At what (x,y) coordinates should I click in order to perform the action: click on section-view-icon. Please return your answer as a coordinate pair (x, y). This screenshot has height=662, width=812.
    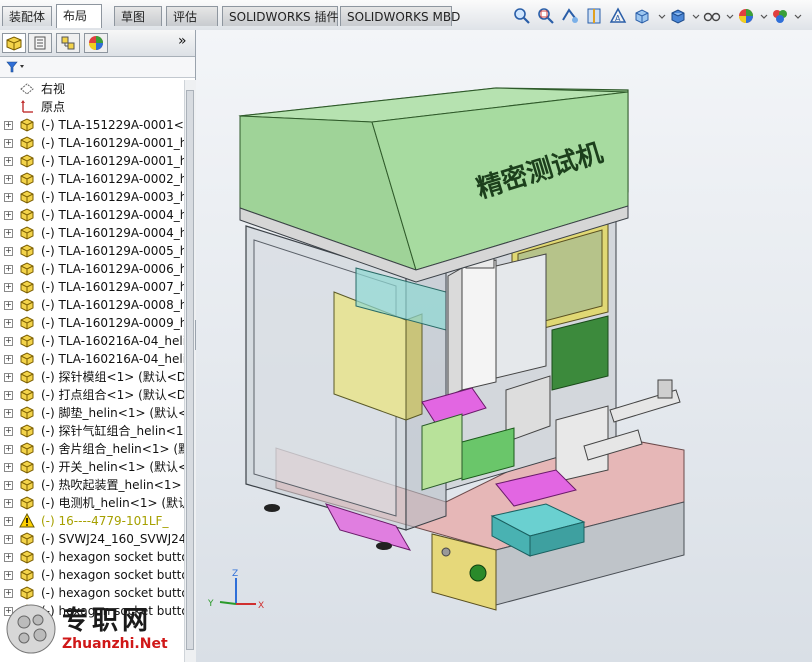
    Looking at the image, I should click on (594, 16).